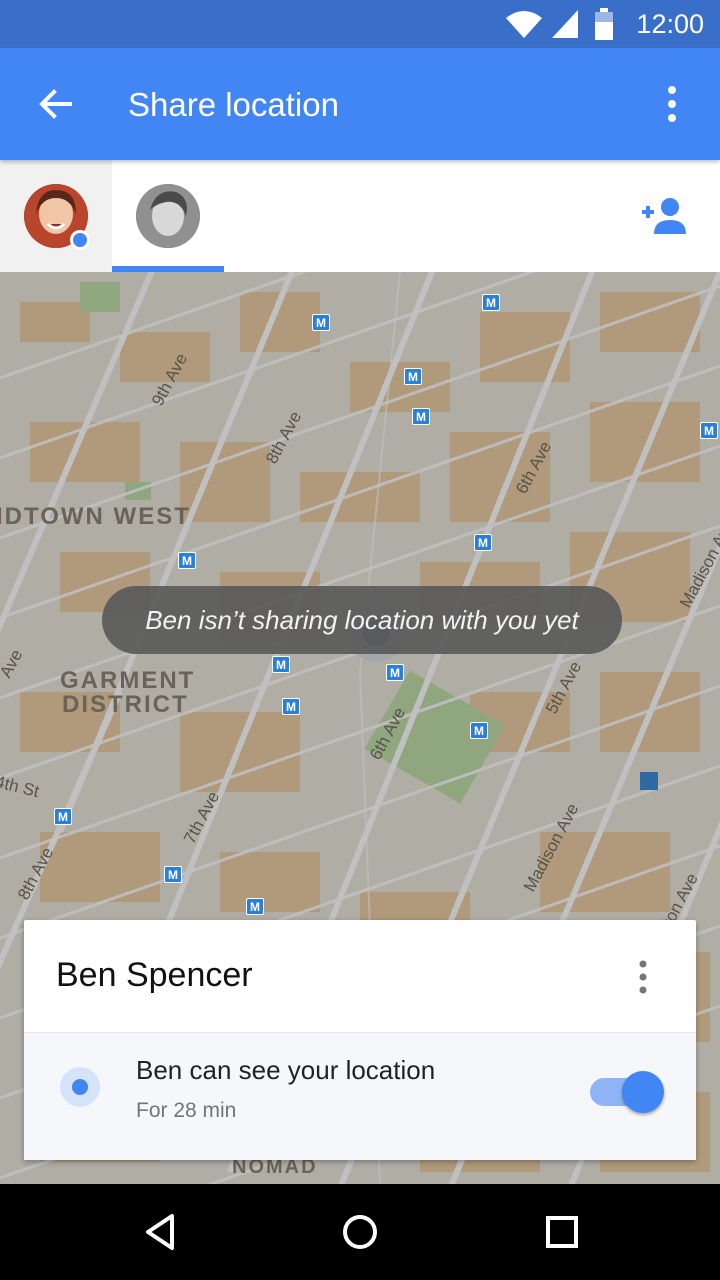 This screenshot has width=720, height=1280. I want to click on not-sharing-toast: Ben isn’t sharing location with you yet, so click(362, 620).